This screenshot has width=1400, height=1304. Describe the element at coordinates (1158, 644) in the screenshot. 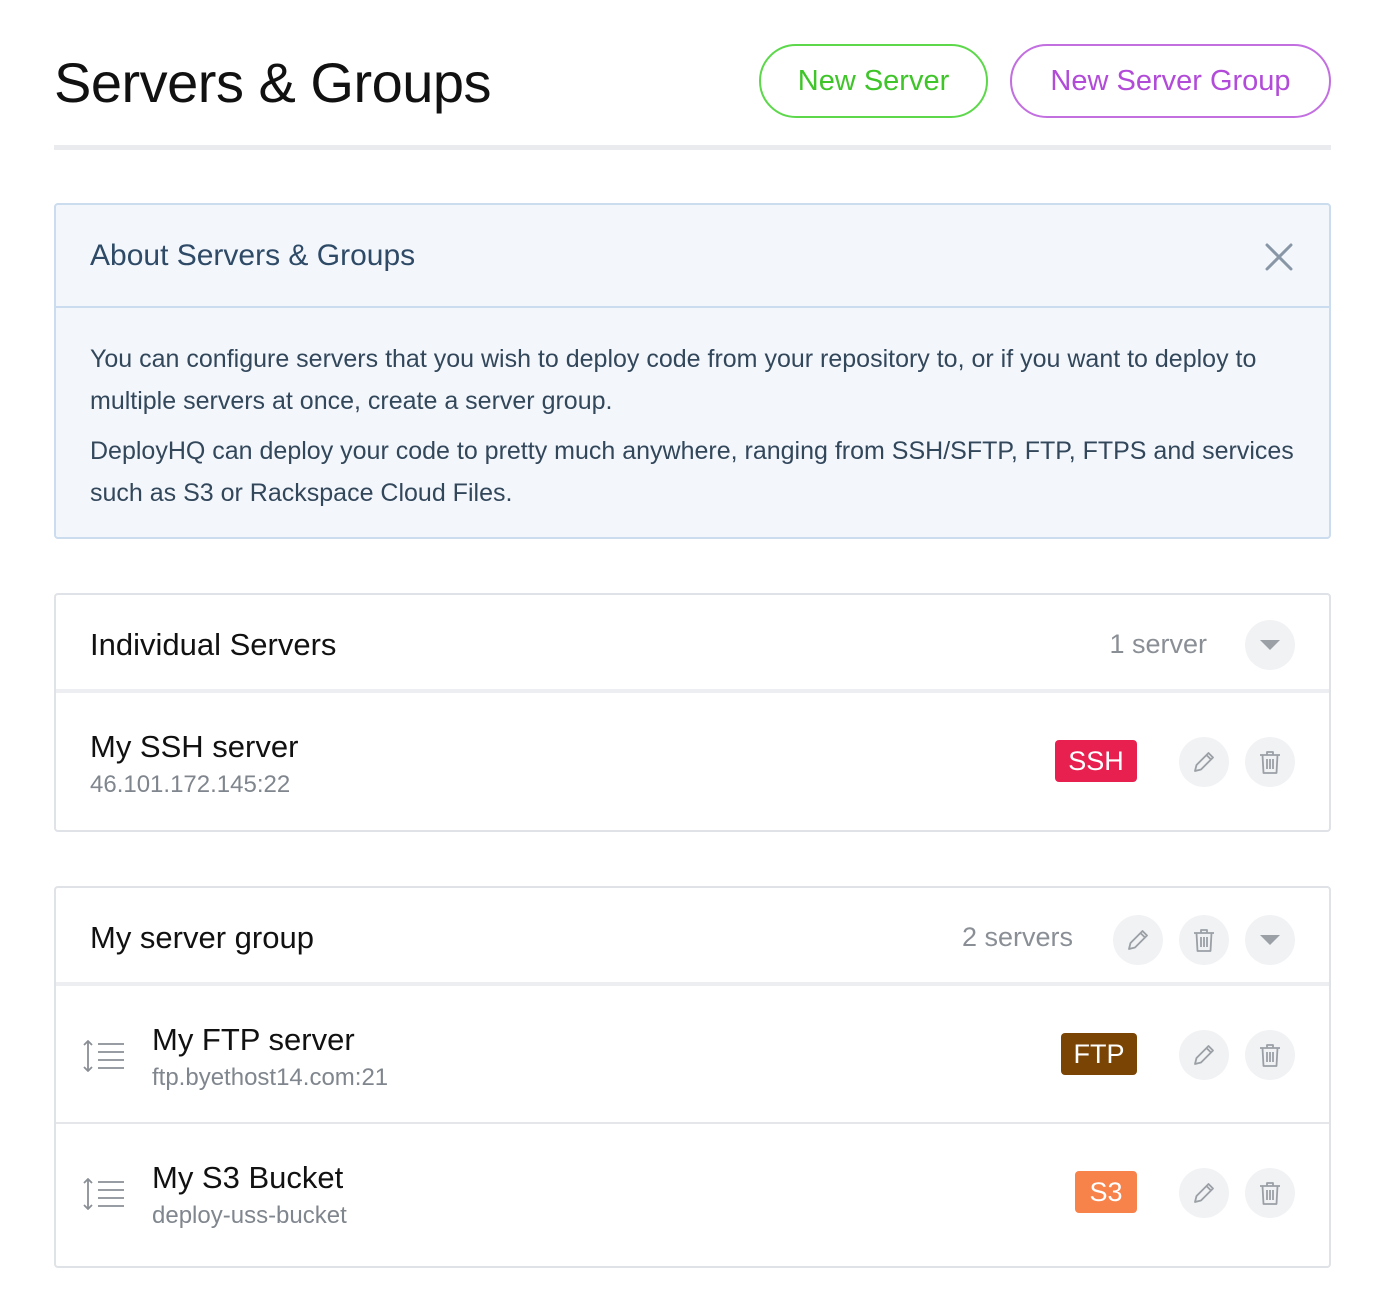

I see `server-count: 1 server` at that location.